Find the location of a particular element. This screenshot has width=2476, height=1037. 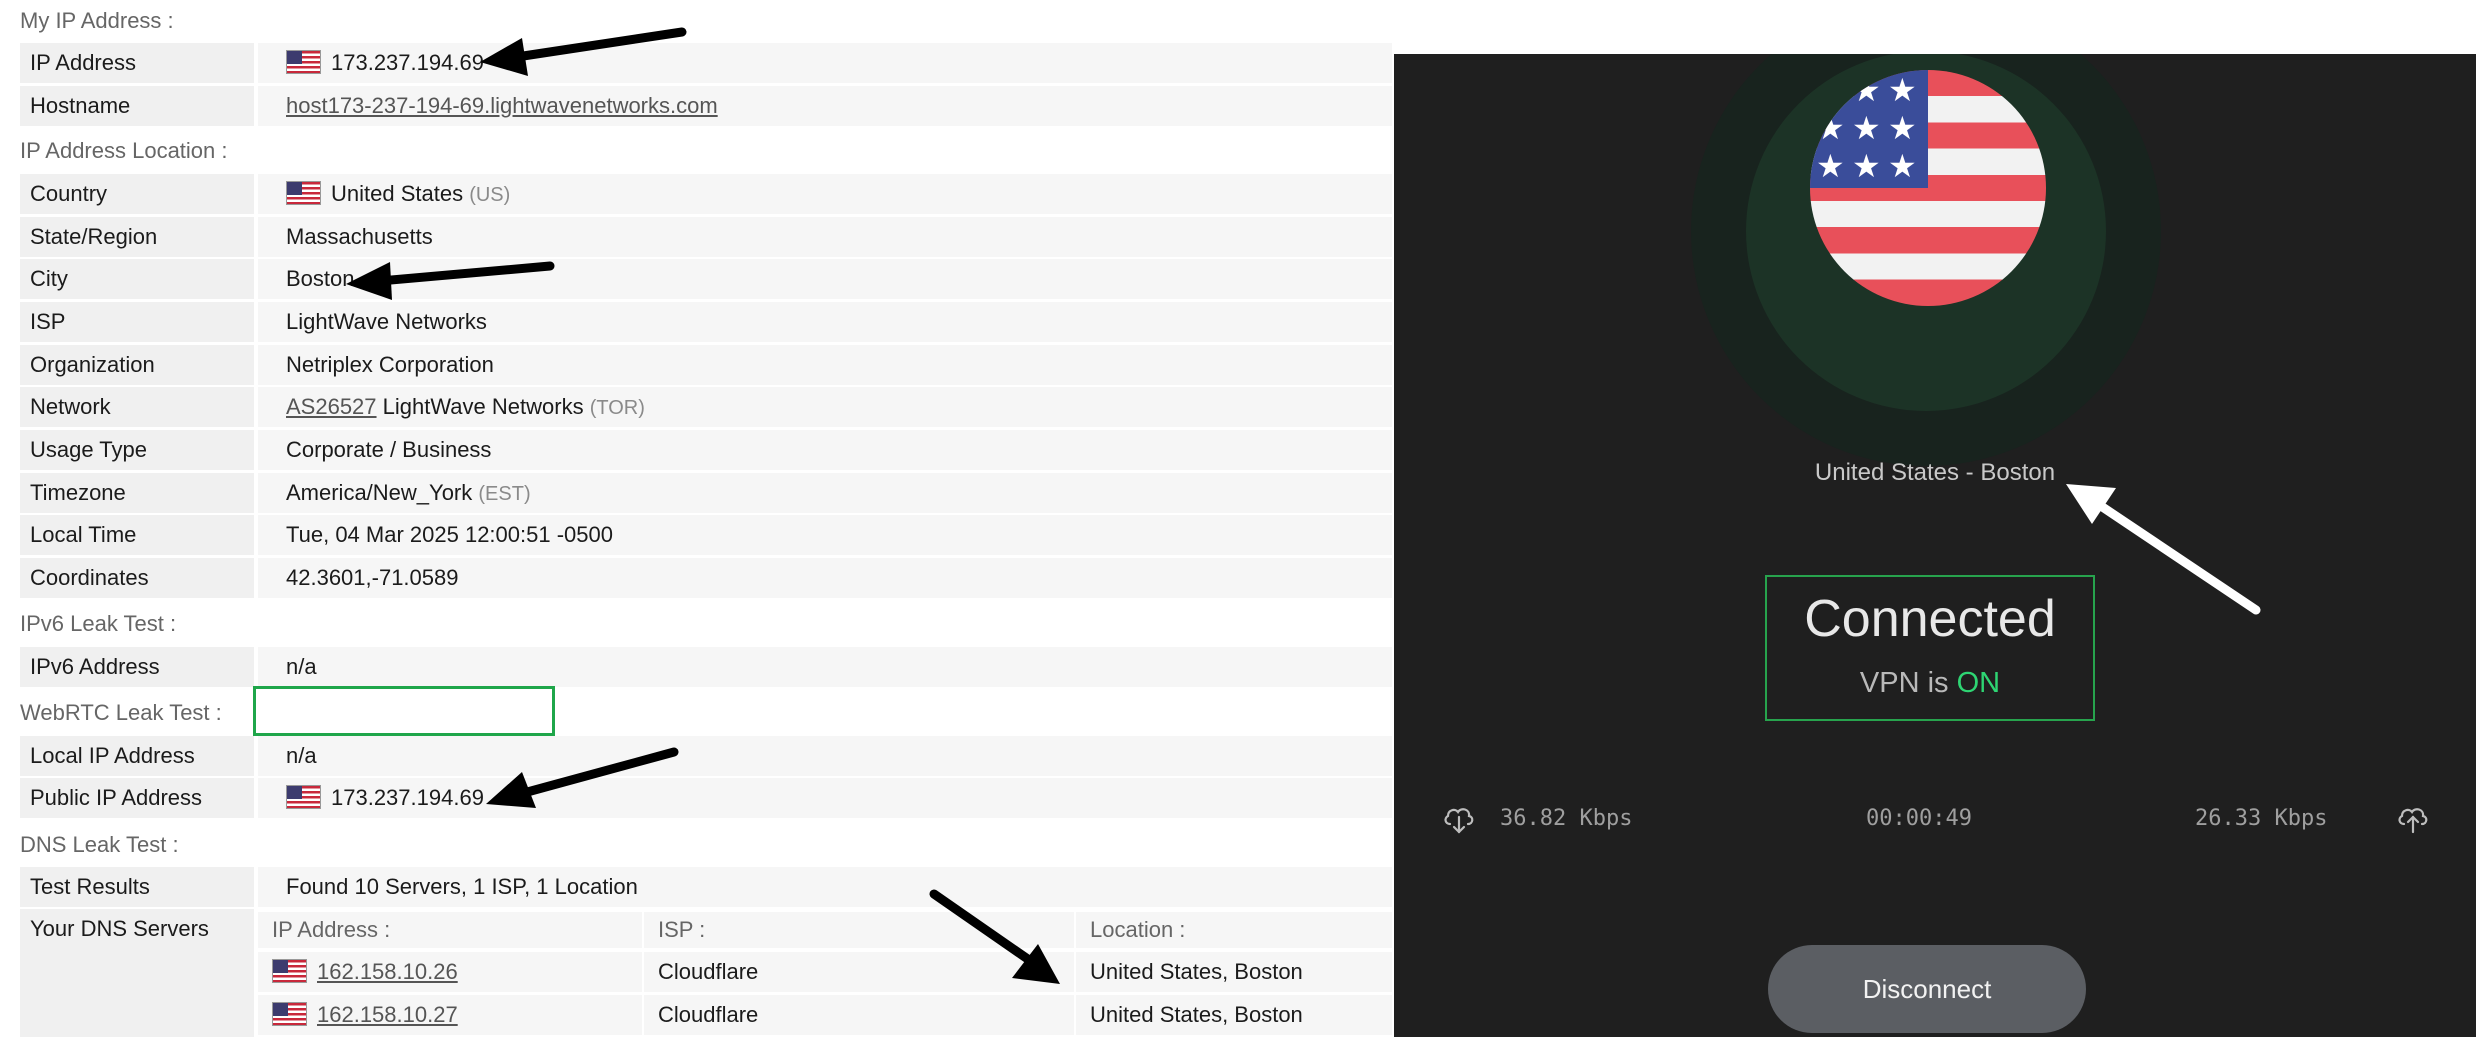

webrtc-highlight-box is located at coordinates (404, 711).